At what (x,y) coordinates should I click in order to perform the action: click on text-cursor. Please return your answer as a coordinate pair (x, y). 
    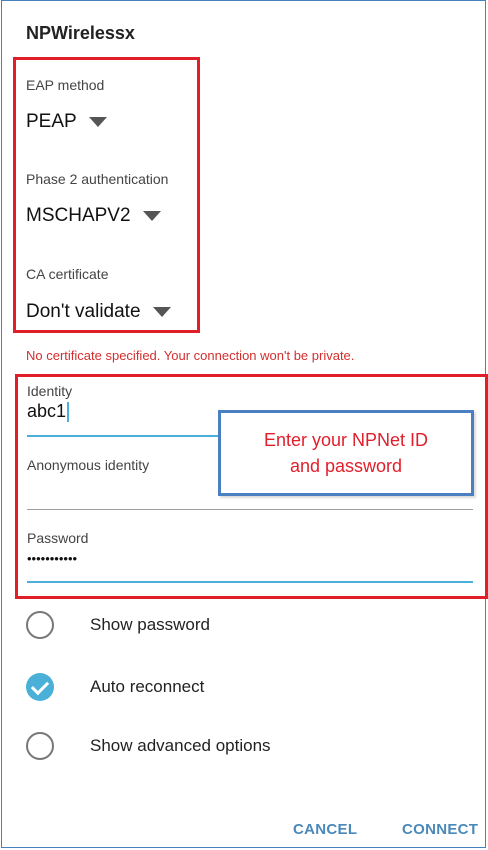
    Looking at the image, I should click on (68, 411).